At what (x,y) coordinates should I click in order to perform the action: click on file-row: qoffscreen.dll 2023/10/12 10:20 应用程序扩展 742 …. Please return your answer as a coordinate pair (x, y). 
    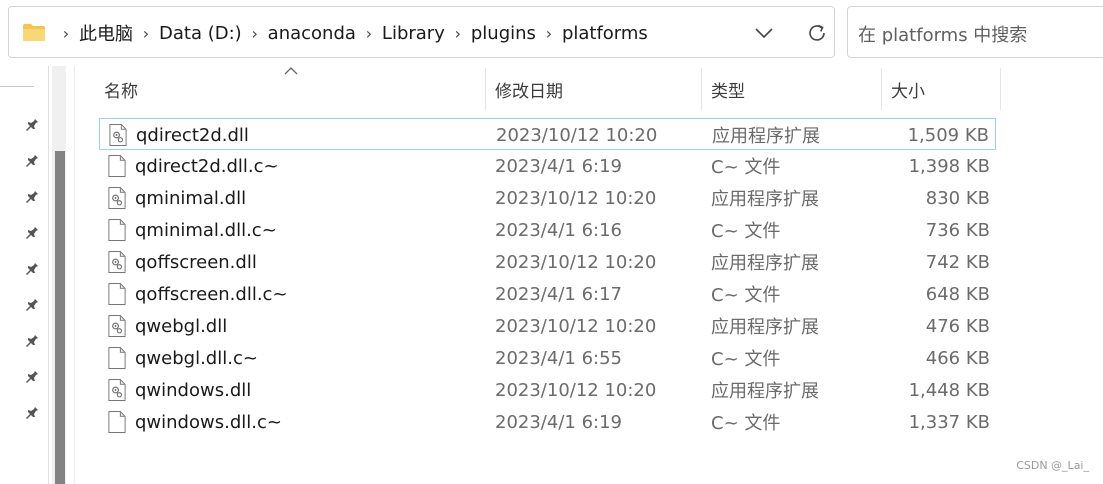
    Looking at the image, I should click on (547, 262).